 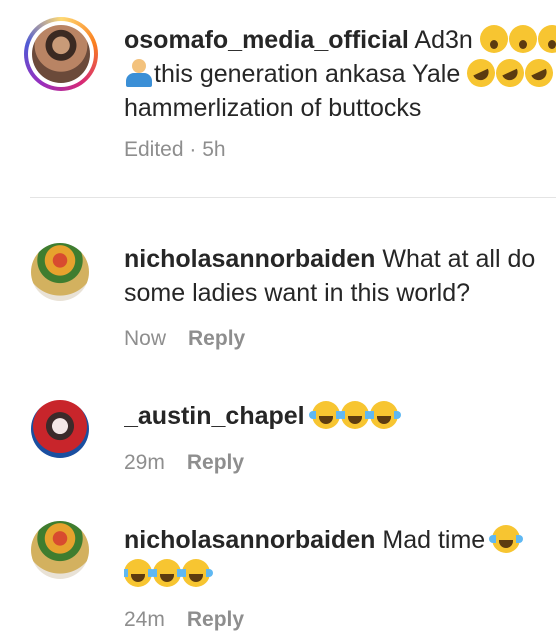 I want to click on comment-meta: Edited · 5h, so click(x=175, y=150).